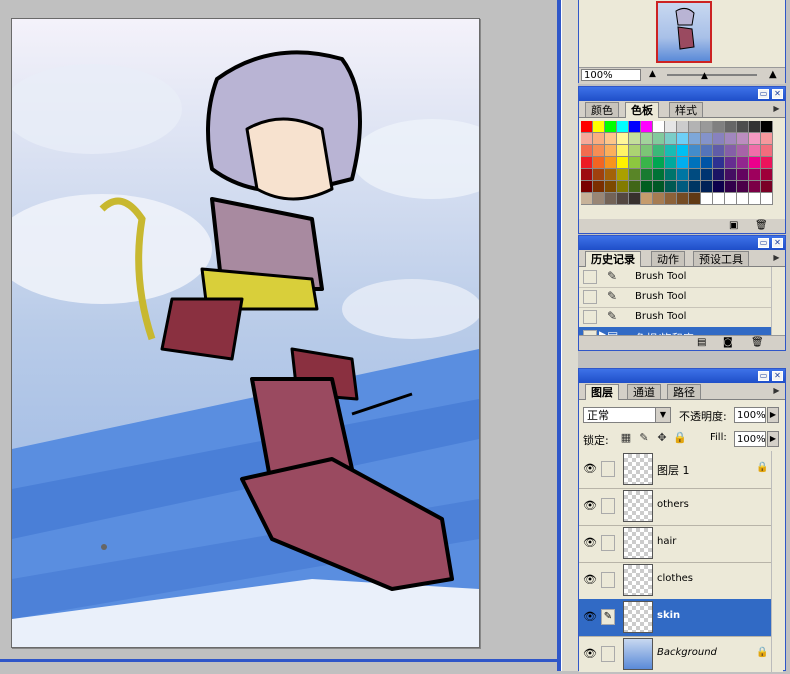  I want to click on brush-icon: ✎, so click(608, 617).